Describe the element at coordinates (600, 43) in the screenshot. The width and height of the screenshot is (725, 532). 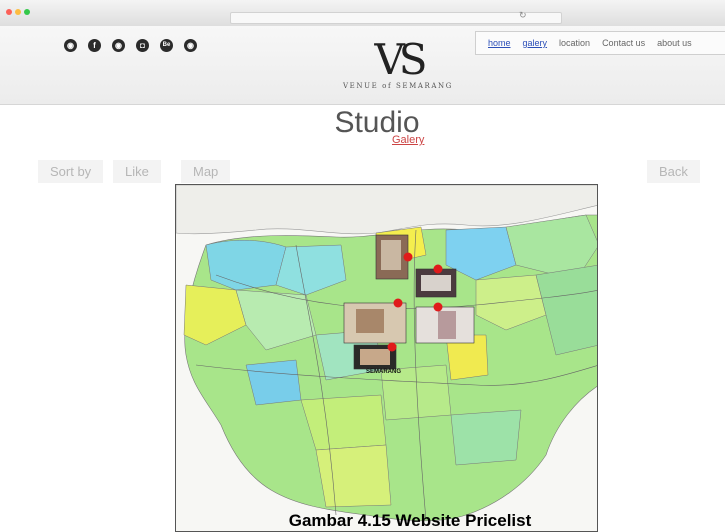
I see `main-nav: home galery location Contact us about us` at that location.